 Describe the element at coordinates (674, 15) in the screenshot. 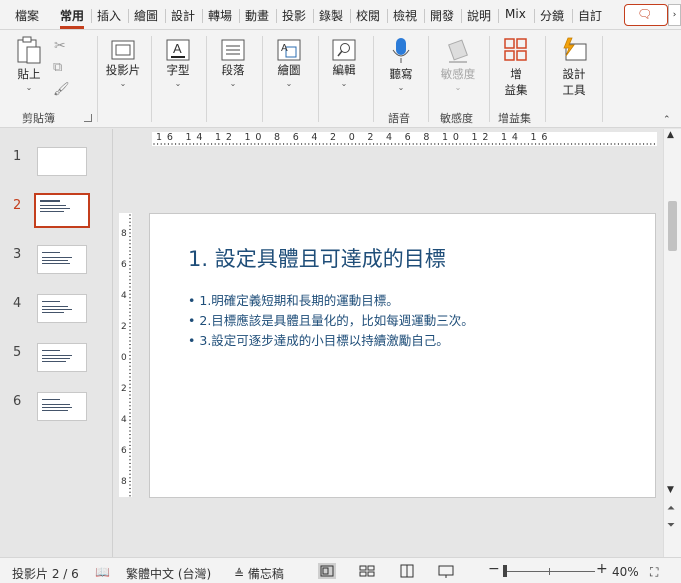

I see `tab-scroll-right-button: ›` at that location.